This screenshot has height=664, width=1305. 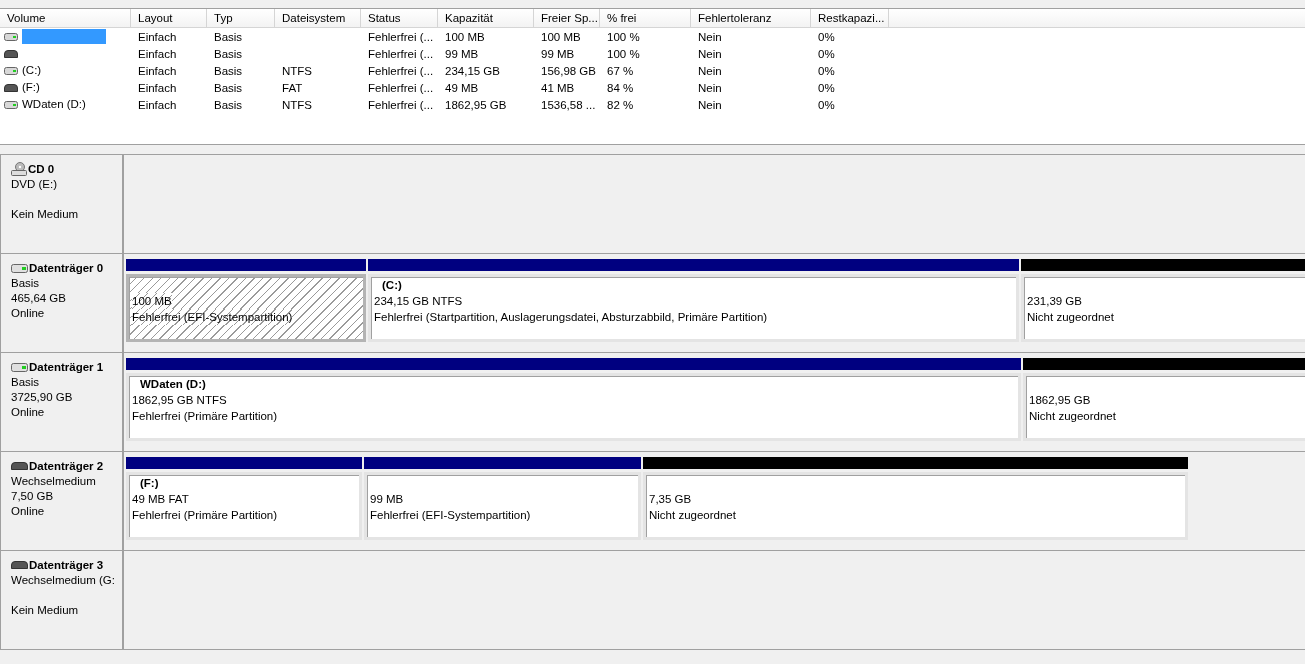 I want to click on partition-box: (C:) 234,15 GB NTFS Fehlerfrei (Startpartition, Auslagerungsdatei, Absturzabbild, Primäre Partition), so click(x=693, y=308).